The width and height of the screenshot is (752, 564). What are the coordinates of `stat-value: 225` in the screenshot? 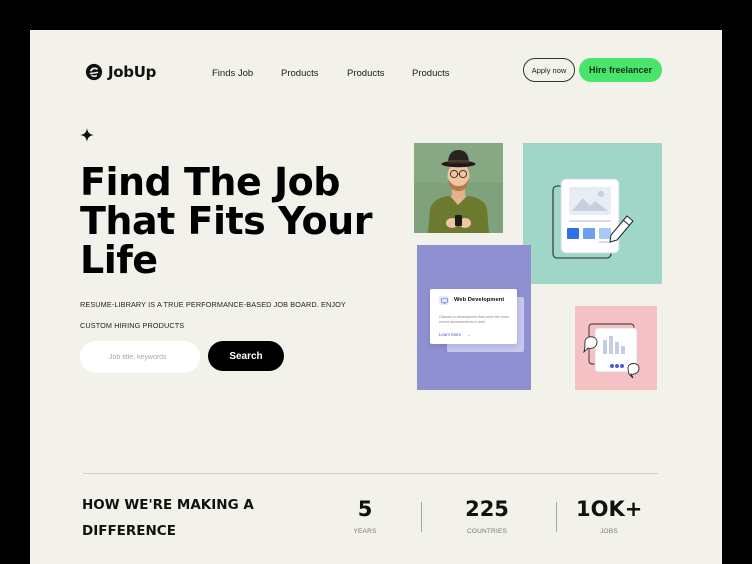 It's located at (487, 509).